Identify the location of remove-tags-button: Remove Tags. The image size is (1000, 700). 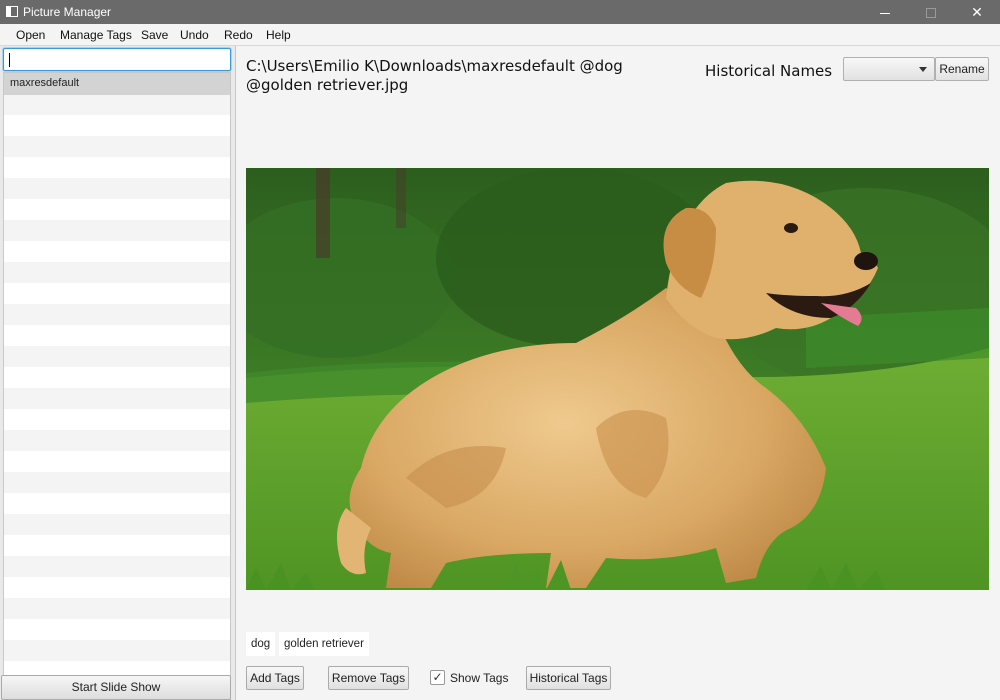
(368, 678).